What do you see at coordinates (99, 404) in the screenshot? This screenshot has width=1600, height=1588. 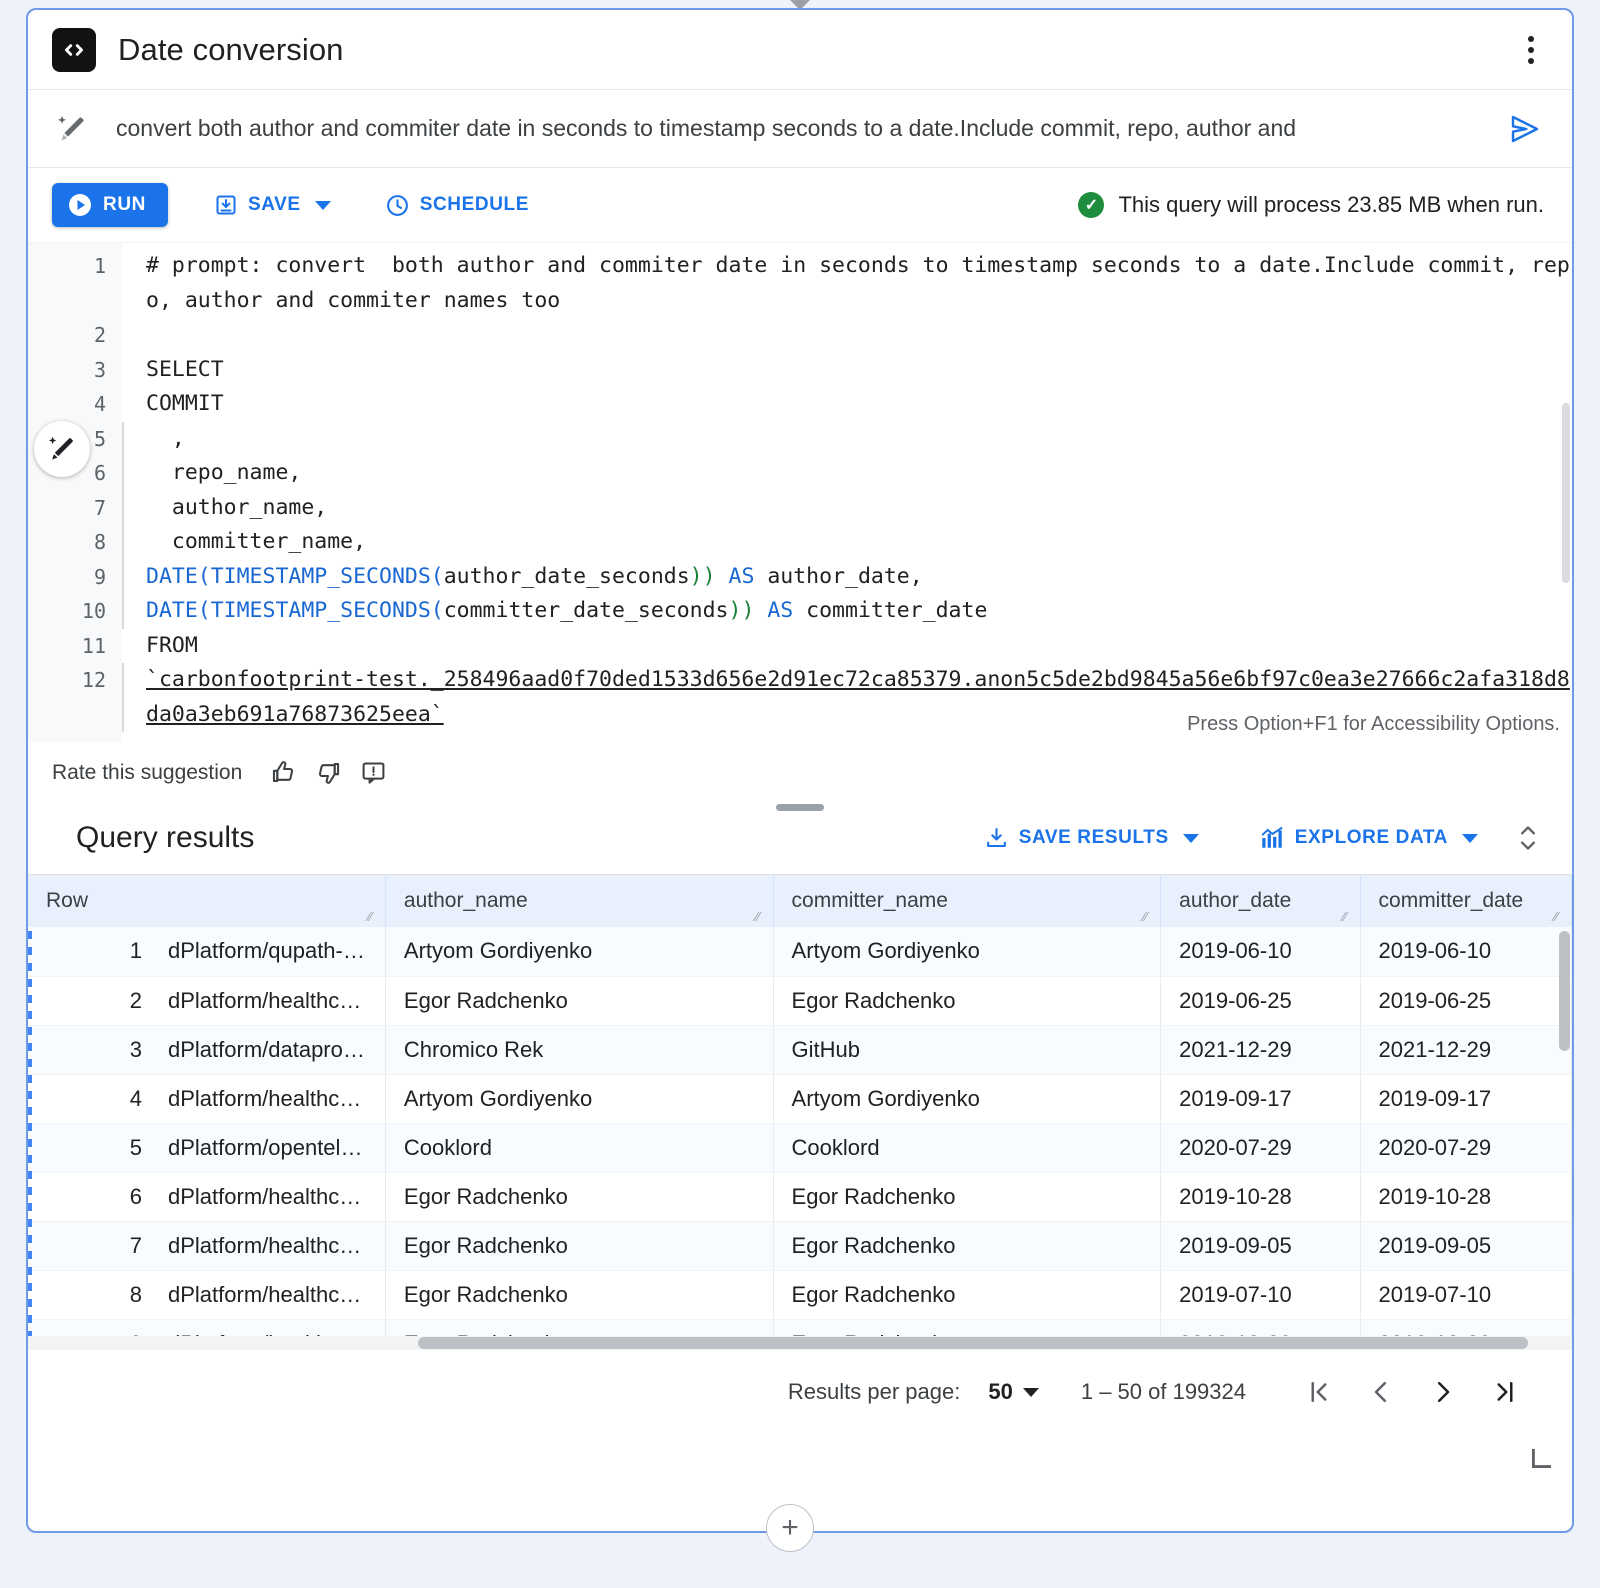 I see `line-number: 4` at bounding box center [99, 404].